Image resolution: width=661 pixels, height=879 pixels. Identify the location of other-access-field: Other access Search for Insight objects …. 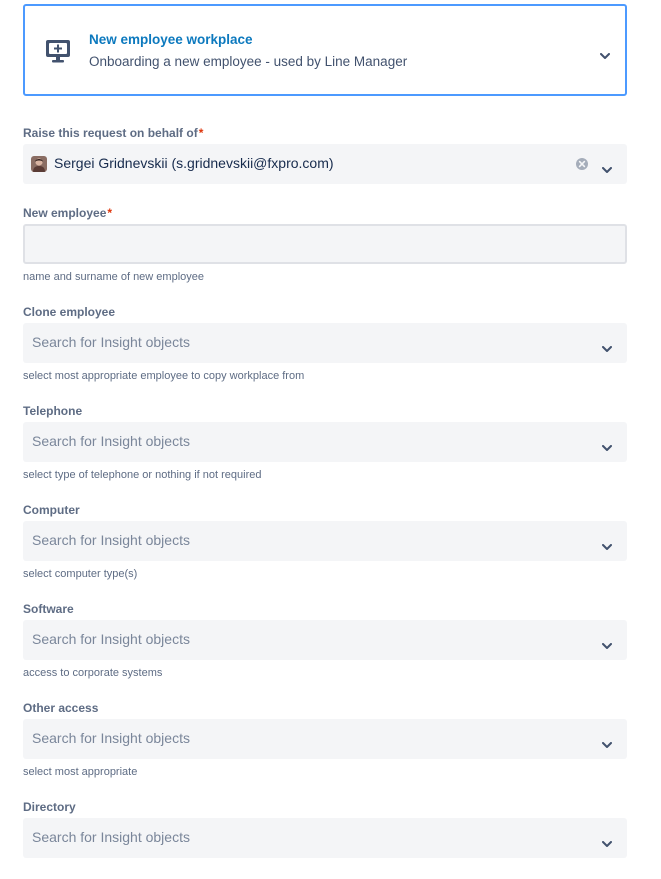
(325, 739).